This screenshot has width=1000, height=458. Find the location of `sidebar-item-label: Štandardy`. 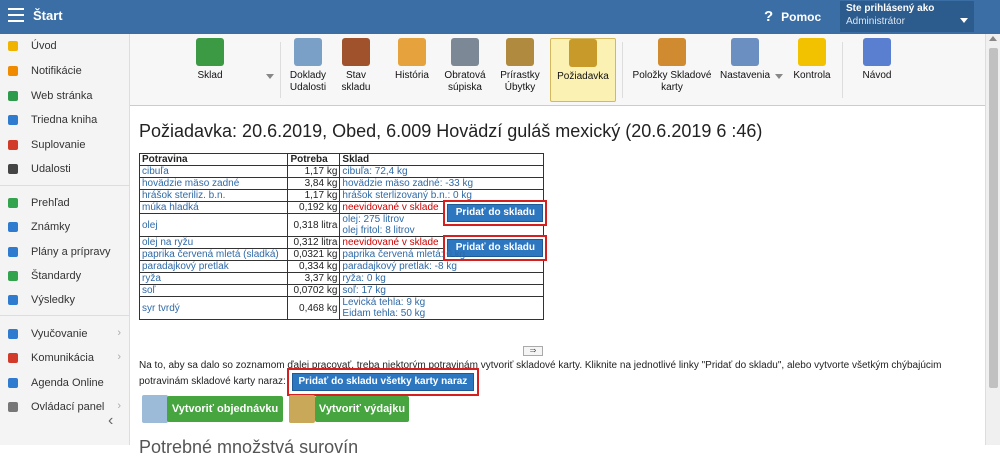

sidebar-item-label: Štandardy is located at coordinates (56, 276).